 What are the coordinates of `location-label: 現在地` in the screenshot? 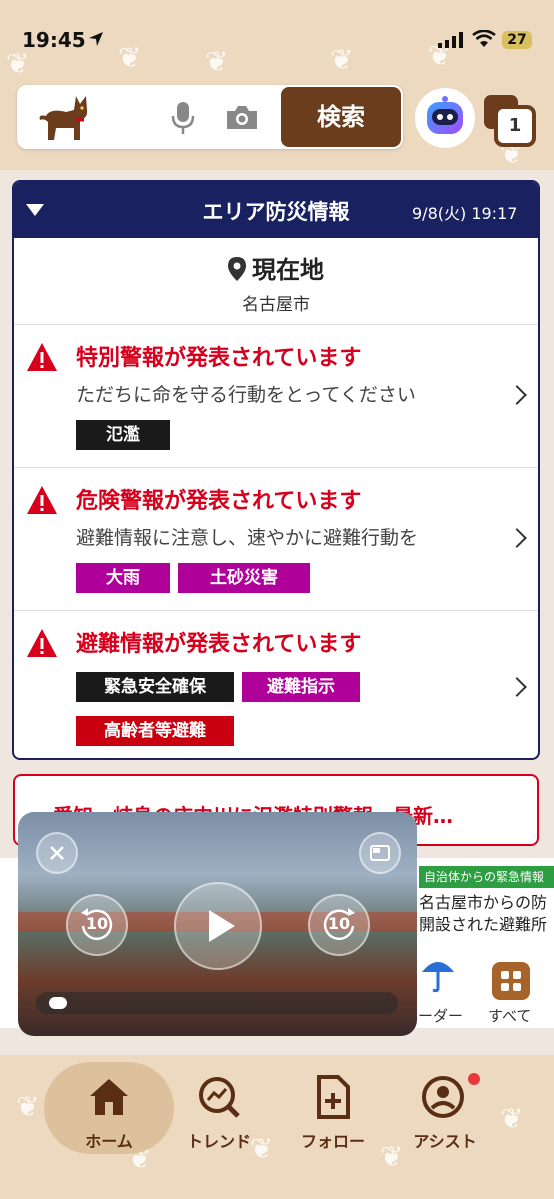 It's located at (276, 267).